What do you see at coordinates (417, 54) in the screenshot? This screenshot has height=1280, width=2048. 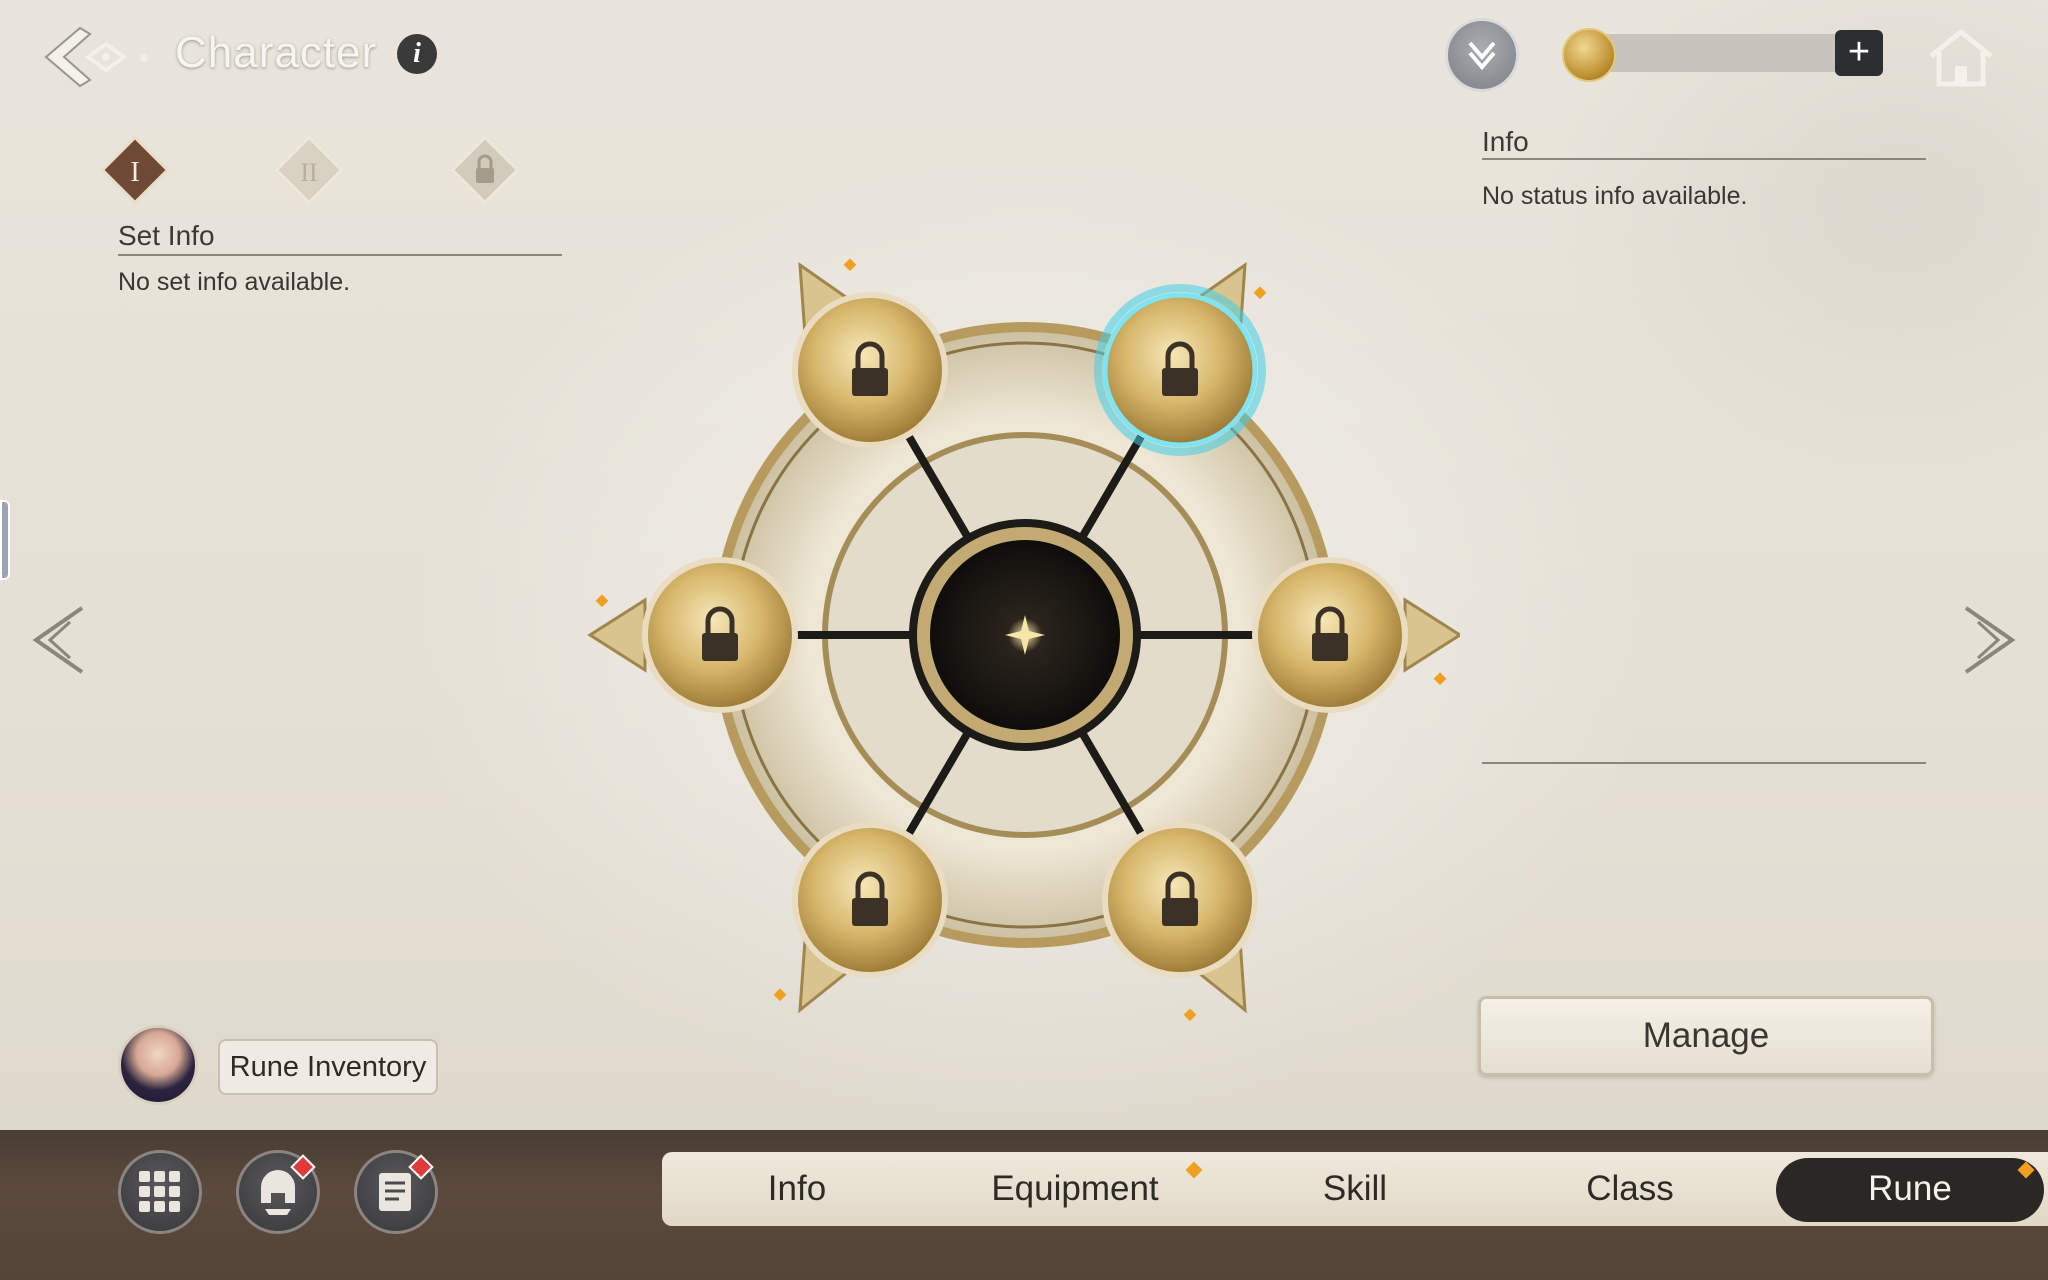 I see `info-icon: i` at bounding box center [417, 54].